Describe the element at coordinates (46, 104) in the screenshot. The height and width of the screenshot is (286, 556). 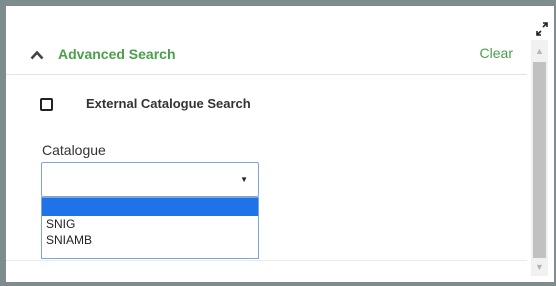
I see `external-catalogue-checkbox` at that location.